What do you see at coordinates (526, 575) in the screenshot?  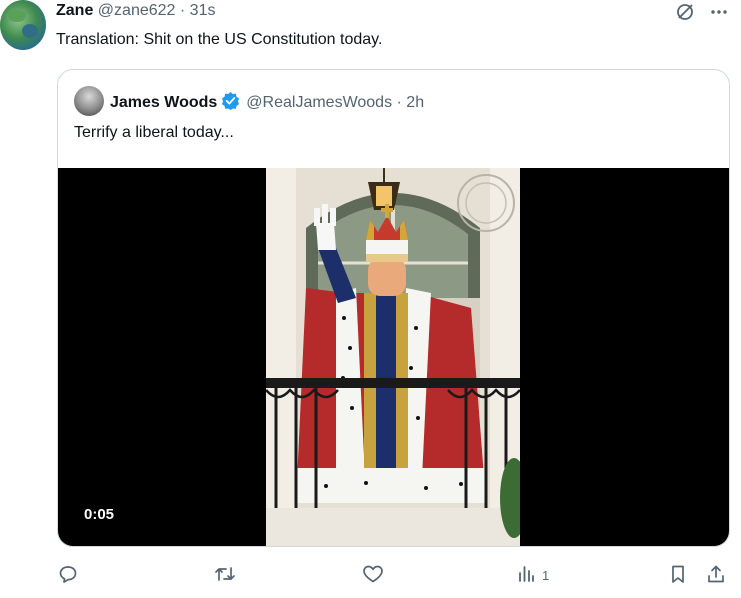 I see `views-icon` at bounding box center [526, 575].